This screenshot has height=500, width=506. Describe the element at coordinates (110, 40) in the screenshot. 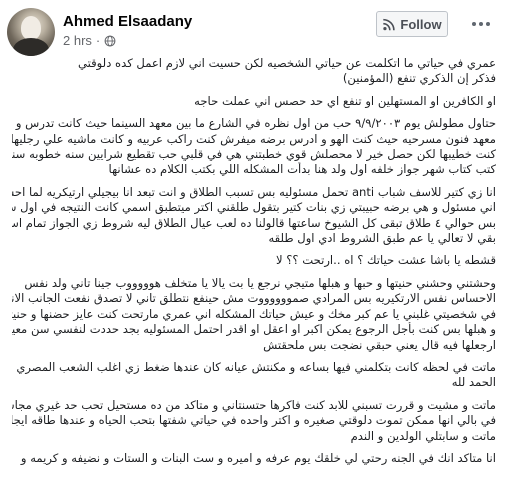

I see `globe-icon` at that location.